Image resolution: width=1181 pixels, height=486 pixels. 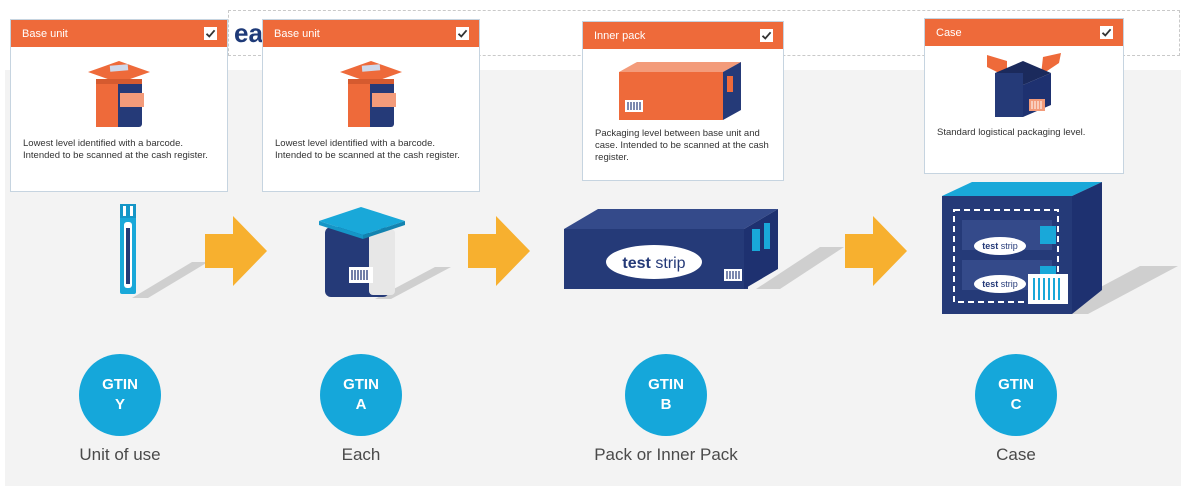 What do you see at coordinates (666, 454) in the screenshot?
I see `level-label-pack: Pack or Inner Pack` at bounding box center [666, 454].